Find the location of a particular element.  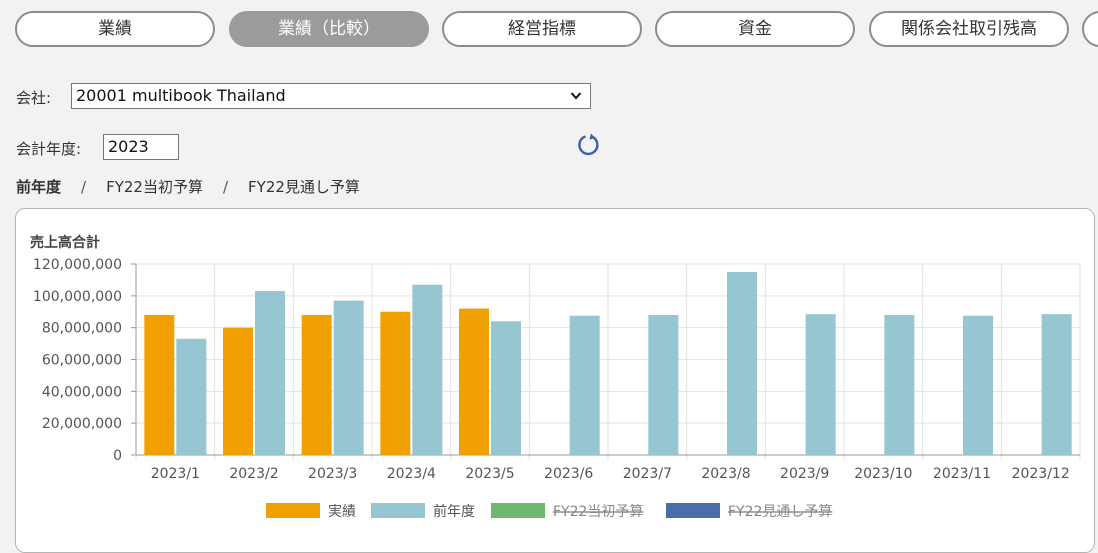

x-tick-label: 2023/7 is located at coordinates (647, 474).